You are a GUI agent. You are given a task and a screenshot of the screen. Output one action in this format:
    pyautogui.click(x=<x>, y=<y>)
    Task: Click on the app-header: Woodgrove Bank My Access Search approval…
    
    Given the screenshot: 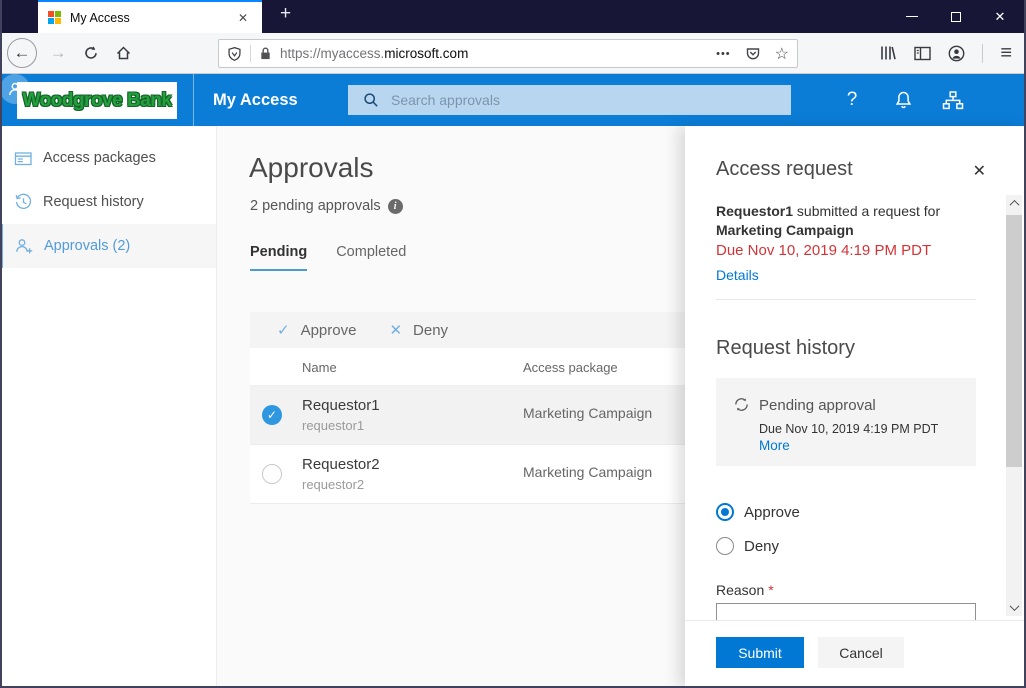 What is the action you would take?
    pyautogui.click(x=513, y=100)
    